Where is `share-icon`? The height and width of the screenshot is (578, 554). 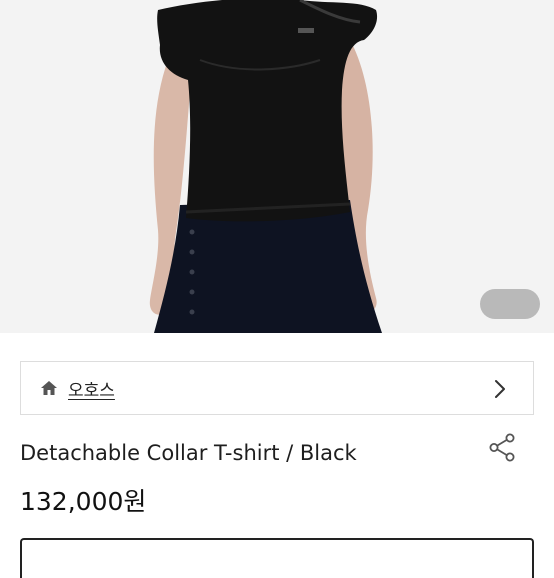
share-icon is located at coordinates (502, 447).